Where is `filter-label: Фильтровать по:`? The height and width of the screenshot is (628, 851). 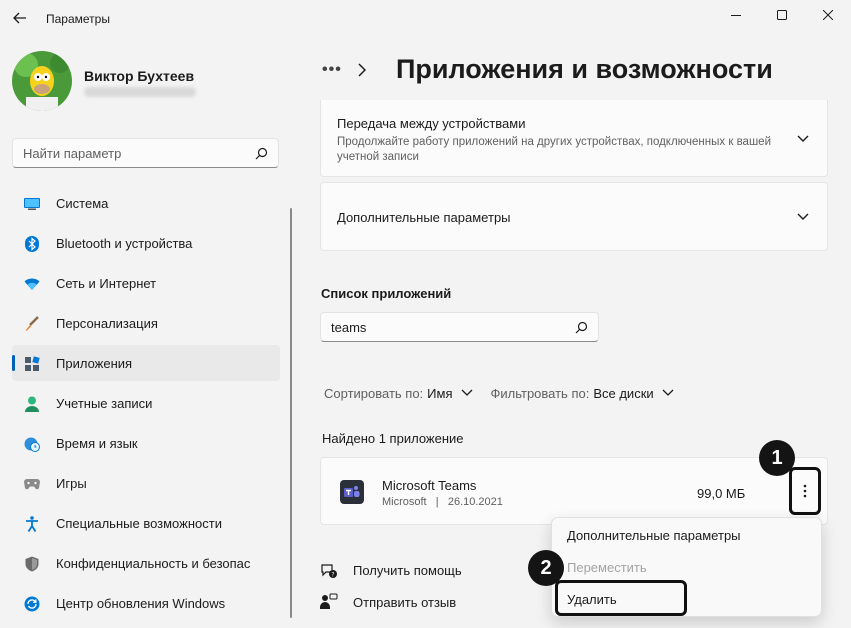 filter-label: Фильтровать по: is located at coordinates (540, 393).